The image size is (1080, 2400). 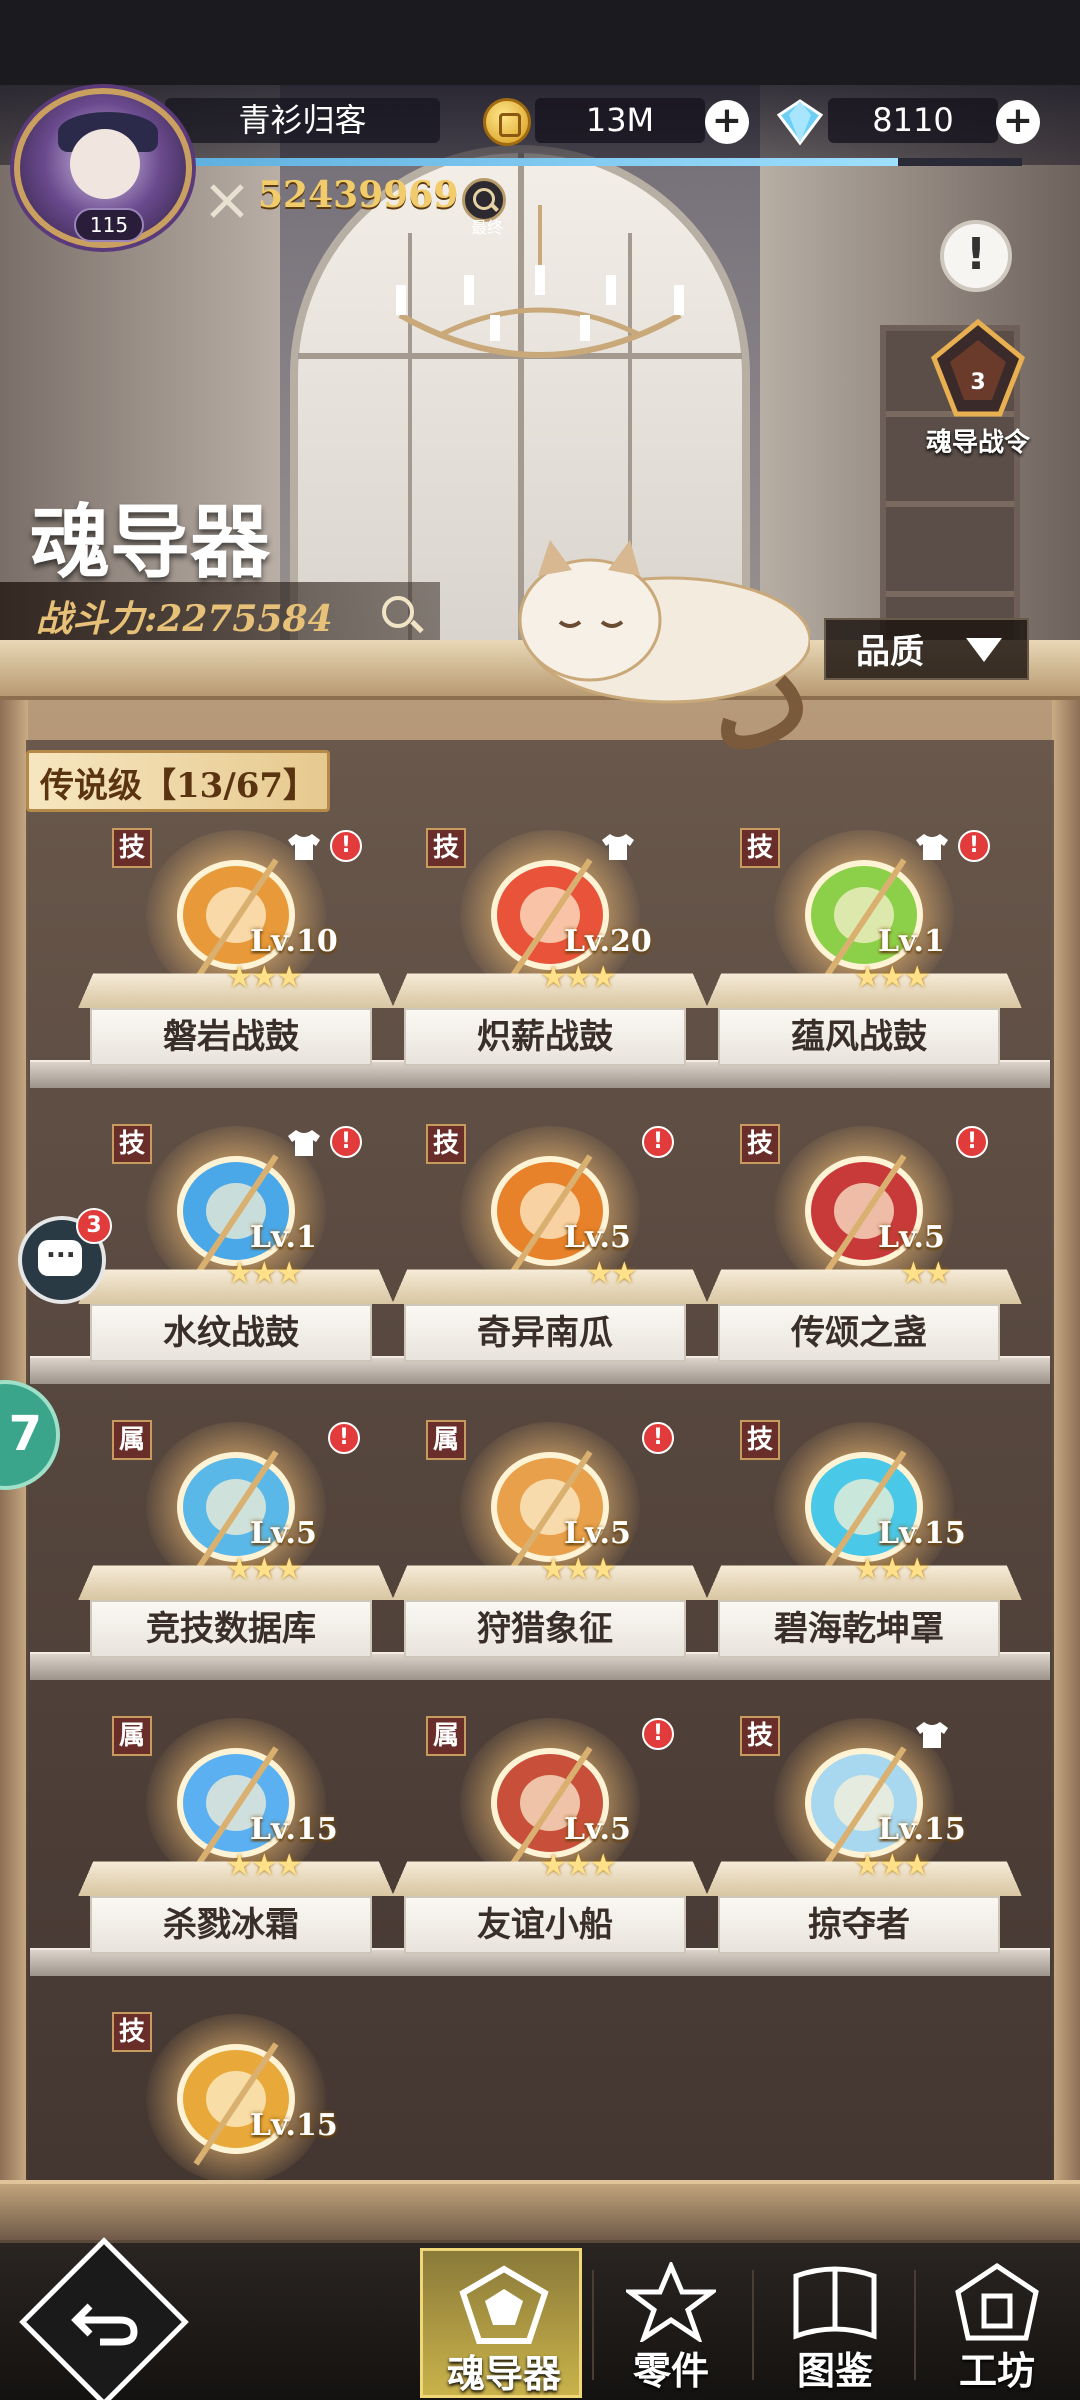 What do you see at coordinates (550, 950) in the screenshot?
I see `soul-device-item: 技 Lv.20 ★★★ 炽薪战鼓` at bounding box center [550, 950].